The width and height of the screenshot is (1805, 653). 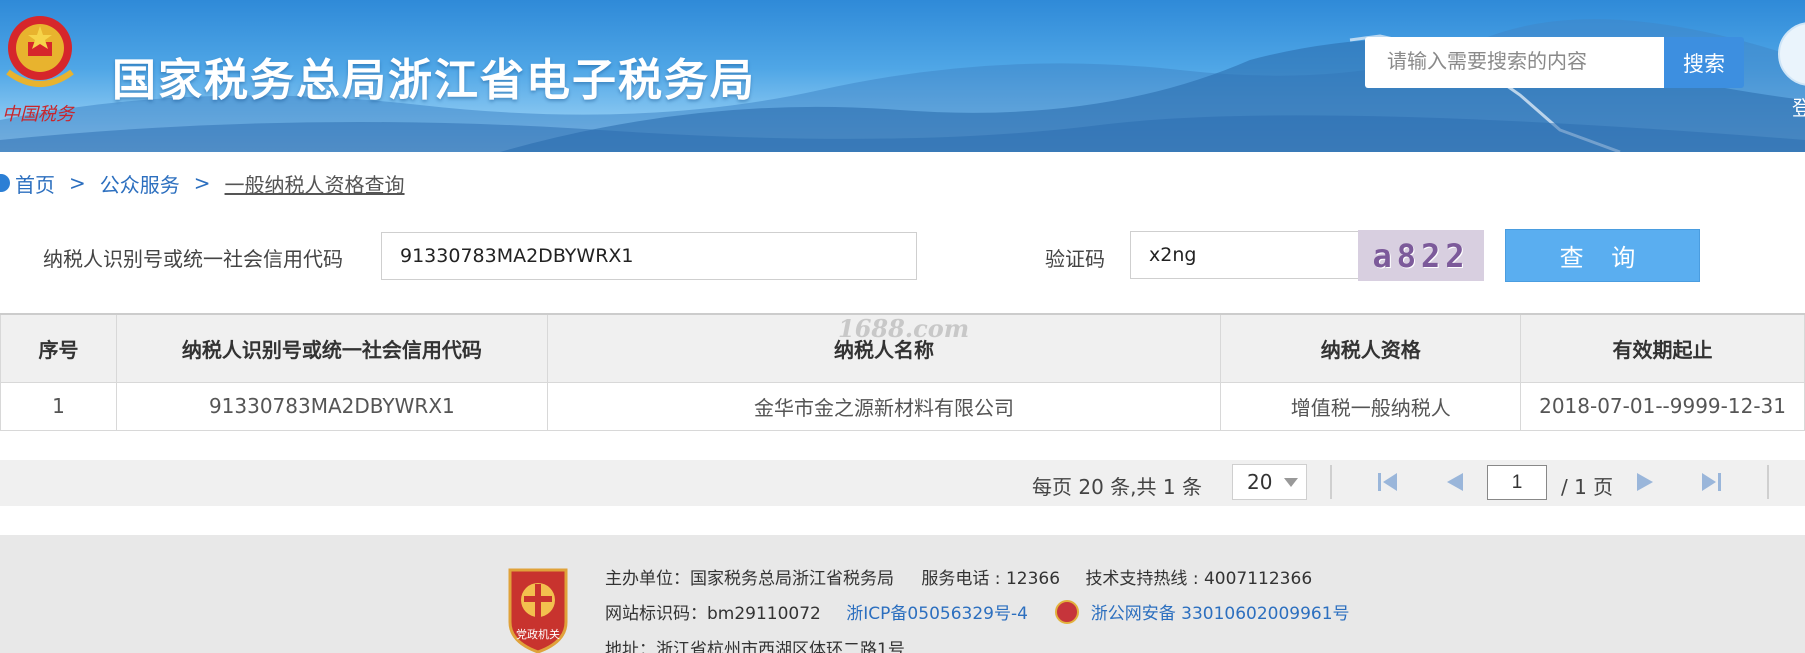 I want to click on search-input, so click(x=1514, y=62).